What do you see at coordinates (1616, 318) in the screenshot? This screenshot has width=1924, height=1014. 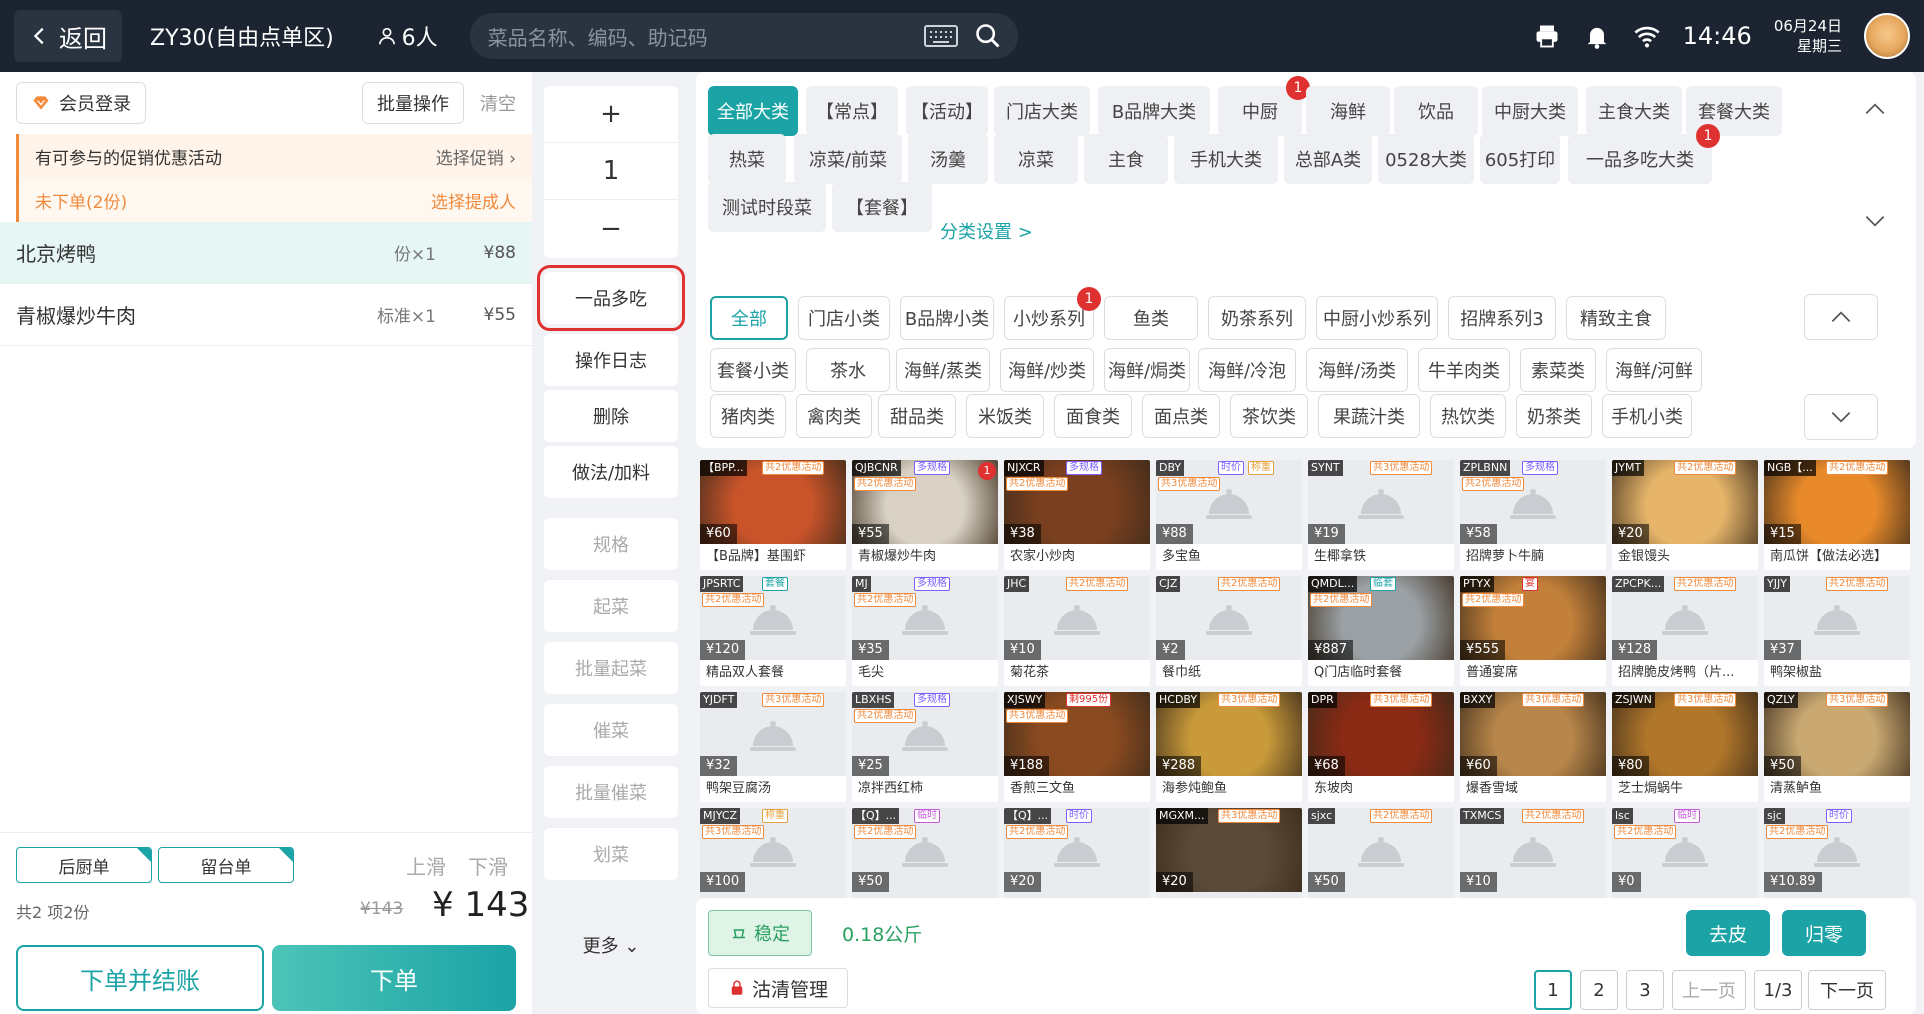 I see `subcategory-chip: 精致主食` at bounding box center [1616, 318].